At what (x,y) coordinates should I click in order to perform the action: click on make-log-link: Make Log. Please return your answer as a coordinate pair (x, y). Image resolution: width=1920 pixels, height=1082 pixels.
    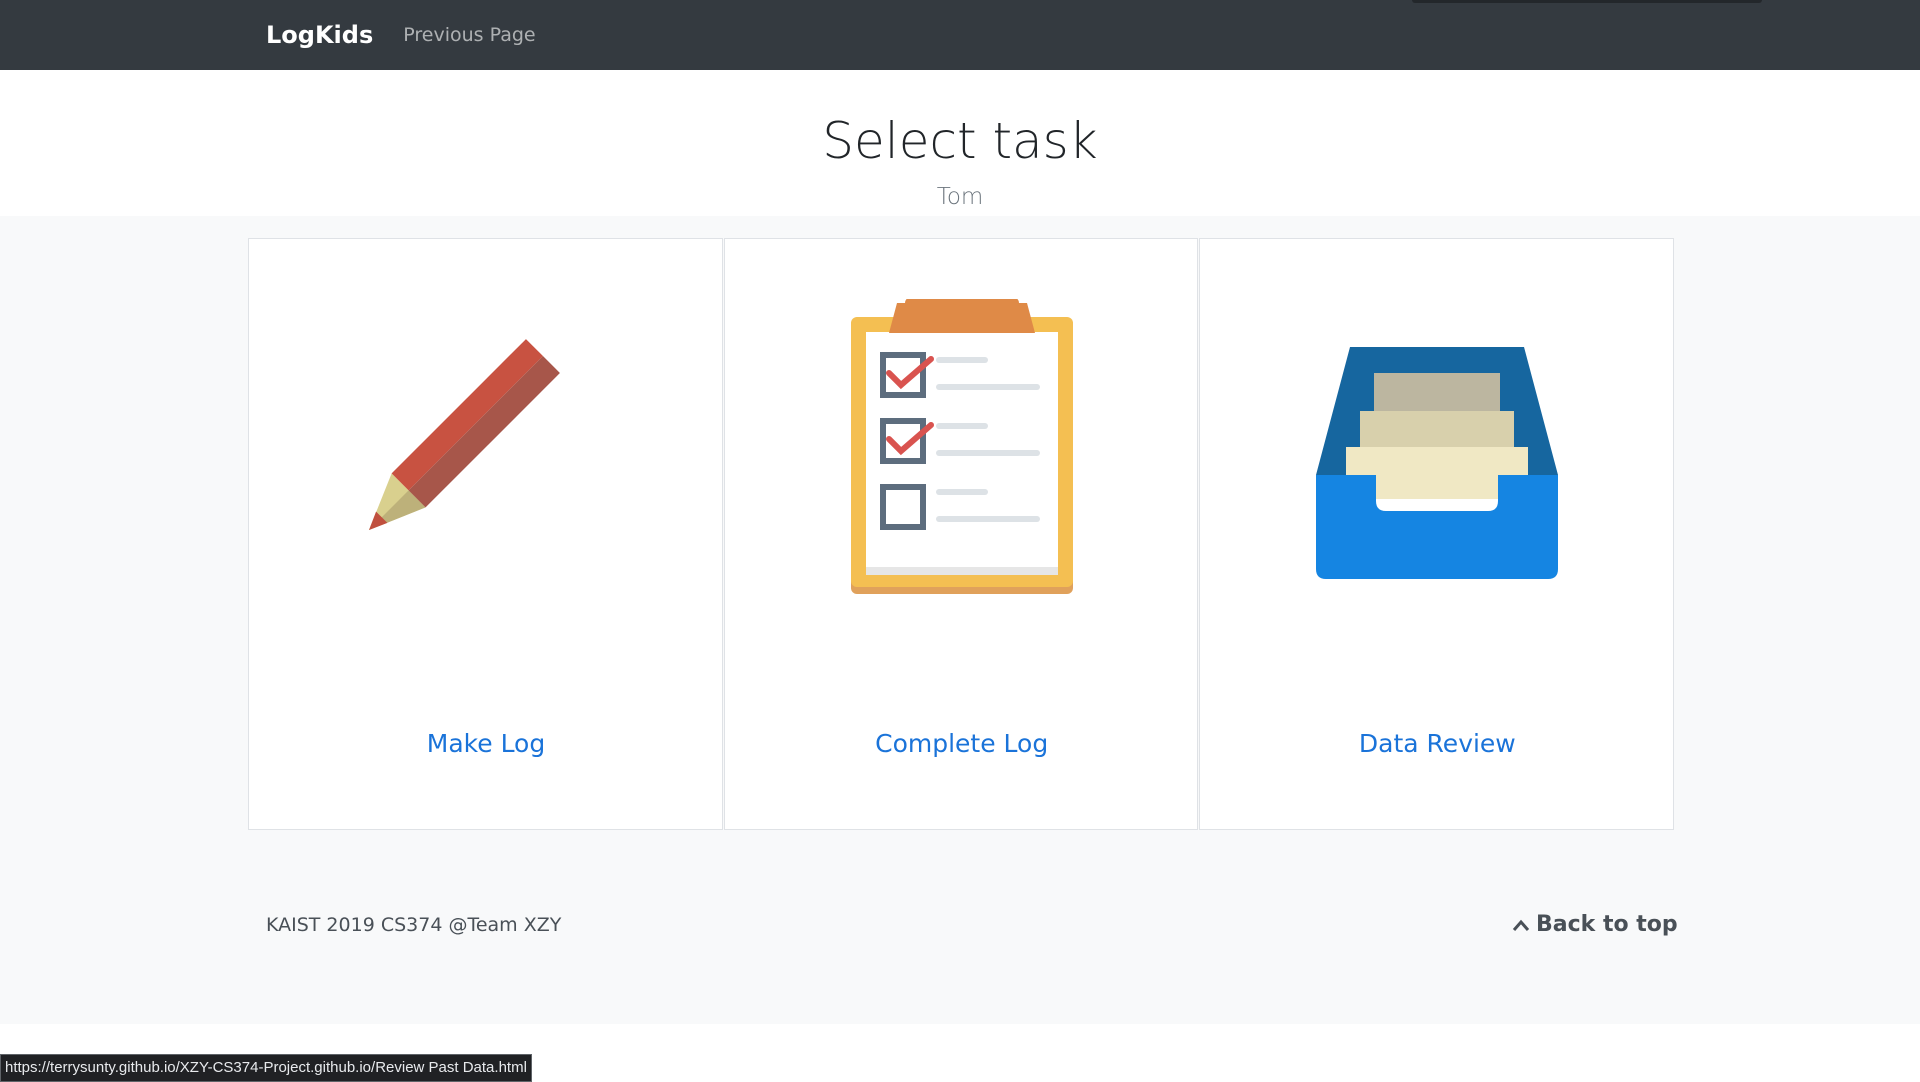
    Looking at the image, I should click on (486, 743).